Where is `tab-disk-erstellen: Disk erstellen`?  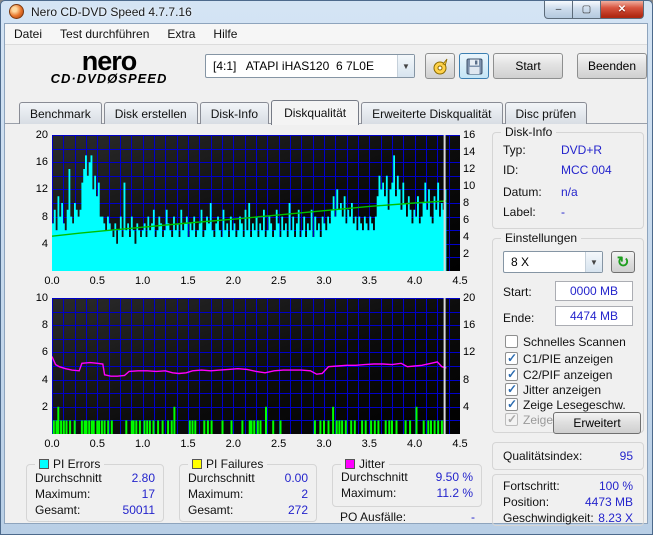 tab-disk-erstellen: Disk erstellen is located at coordinates (150, 113).